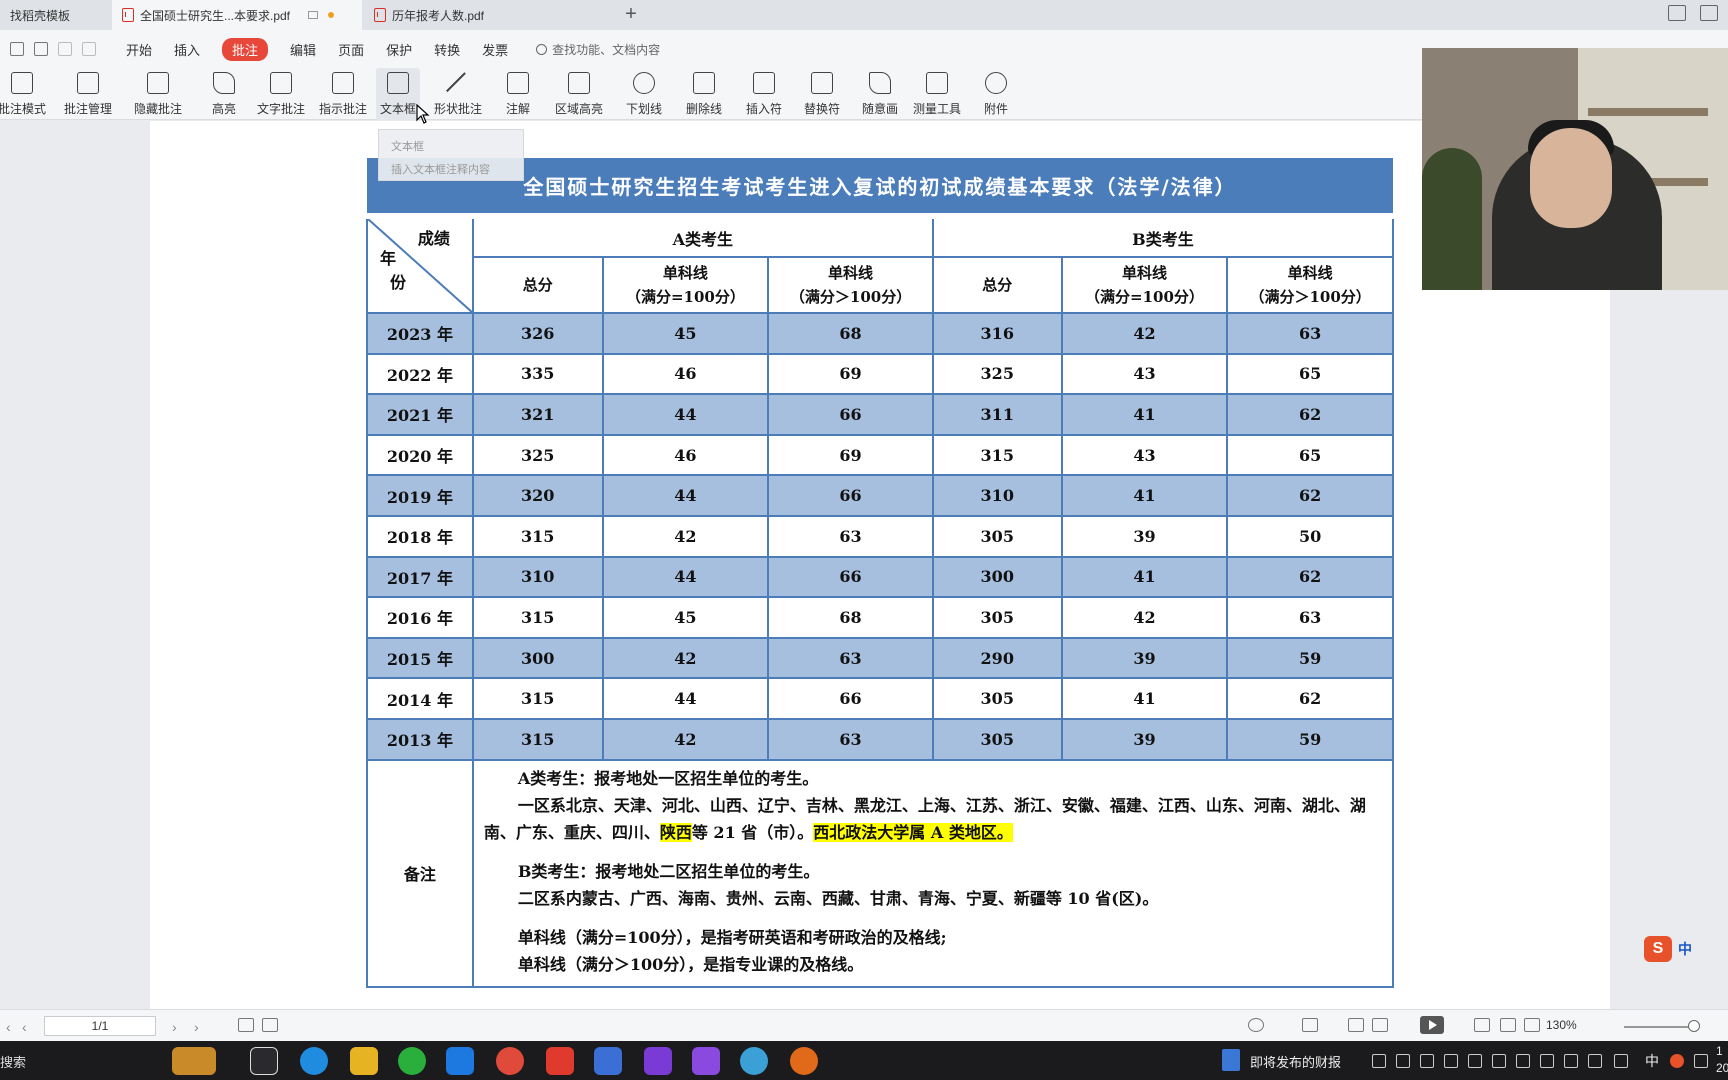  Describe the element at coordinates (187, 49) in the screenshot. I see `menu-insert: 插入` at that location.